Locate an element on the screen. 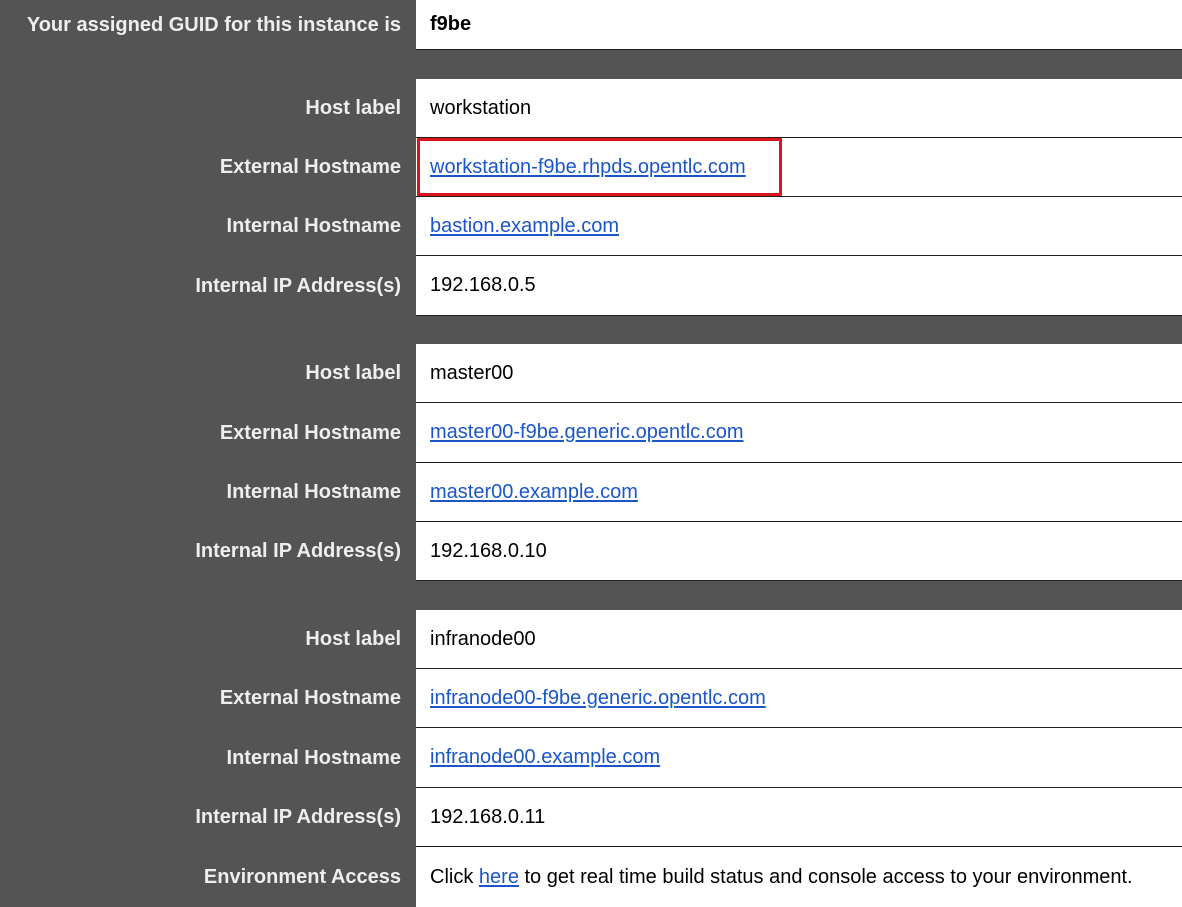  host-2-ip-row: Internal IP Address(s) 192.168.0.10 is located at coordinates (591, 551).